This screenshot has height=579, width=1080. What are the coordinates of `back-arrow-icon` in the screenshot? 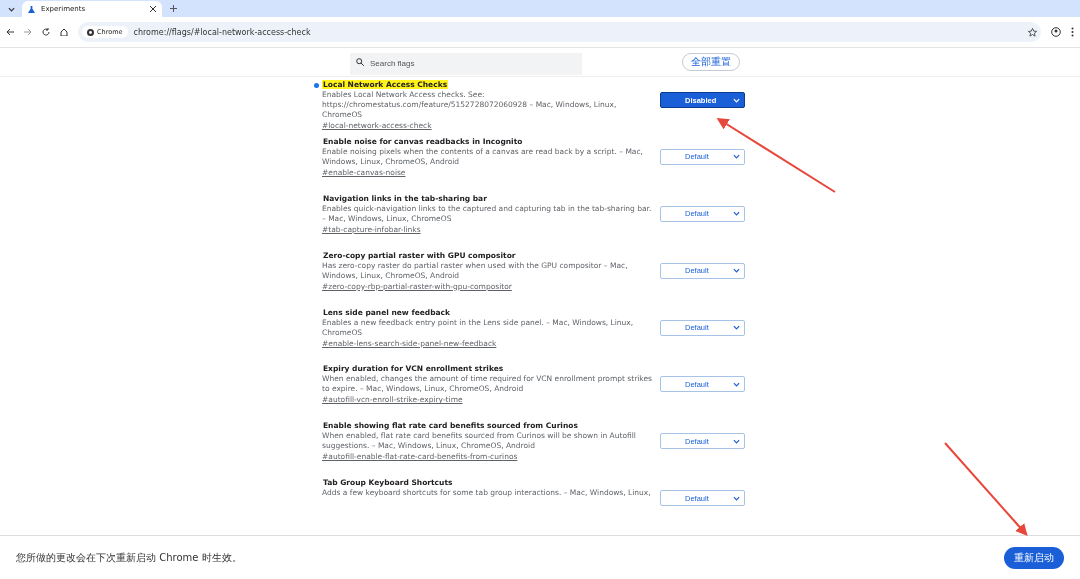 It's located at (10, 32).